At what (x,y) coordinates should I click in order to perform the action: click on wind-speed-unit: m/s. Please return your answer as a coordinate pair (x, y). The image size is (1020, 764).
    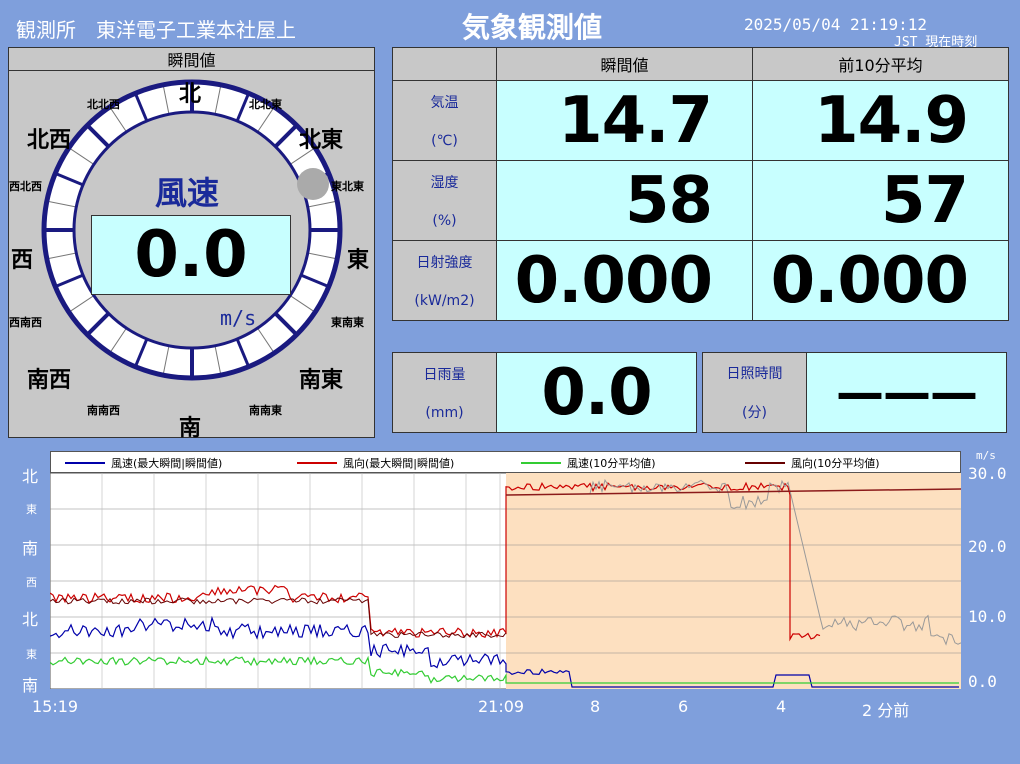
    Looking at the image, I should click on (238, 318).